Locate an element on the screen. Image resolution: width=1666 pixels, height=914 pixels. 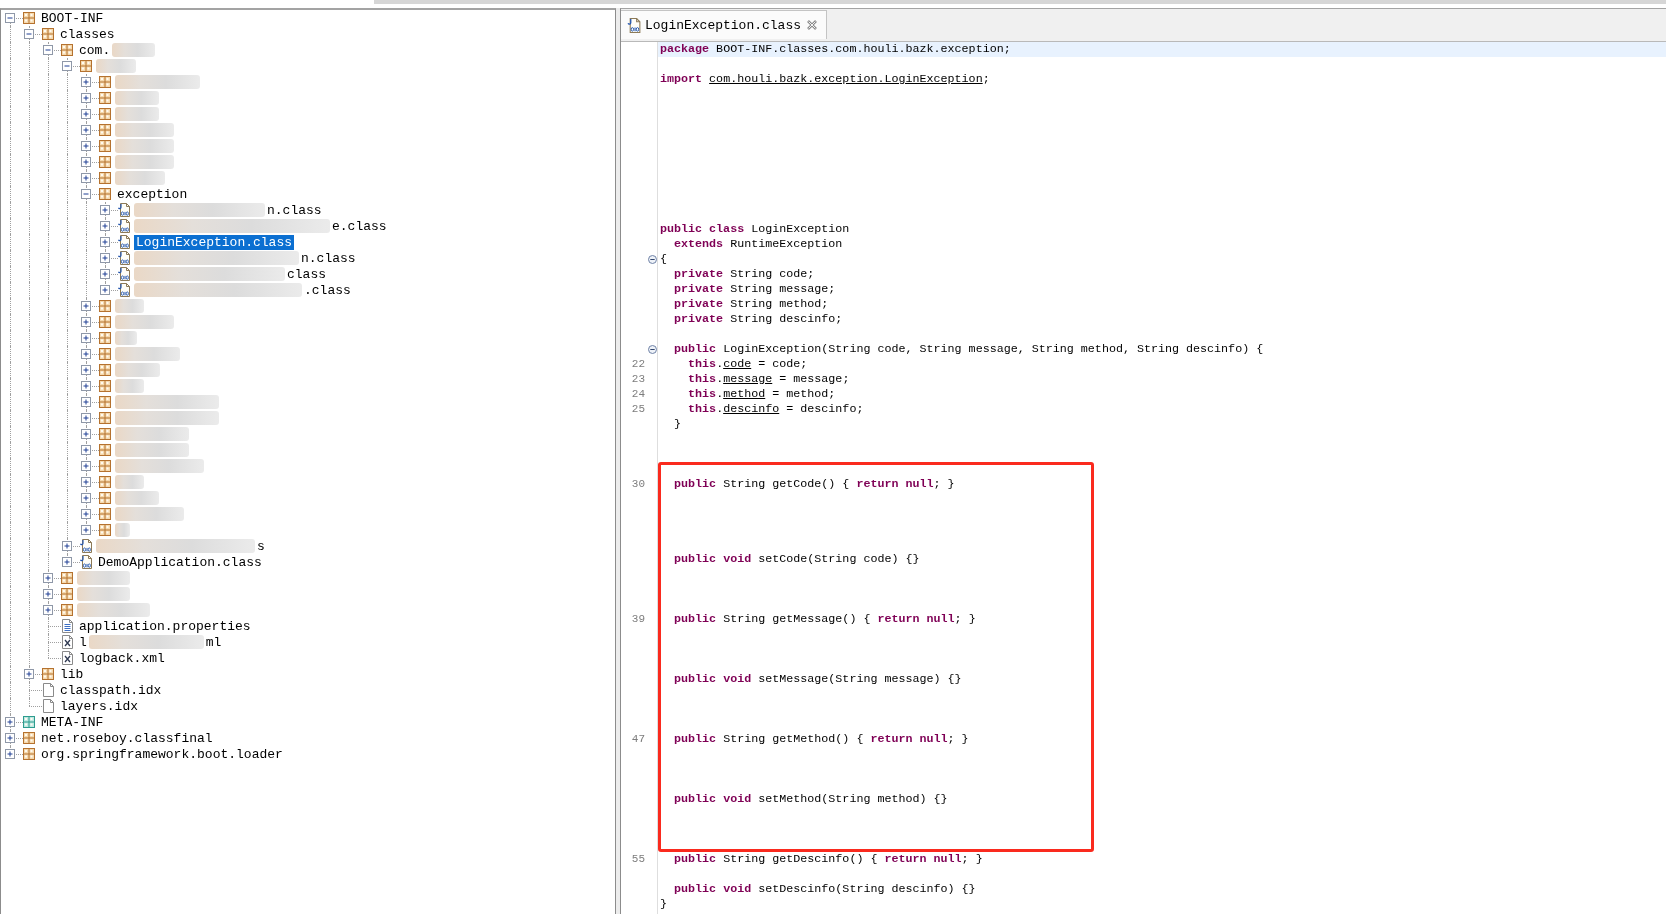
code-line: this.method = method; is located at coordinates (762, 394).